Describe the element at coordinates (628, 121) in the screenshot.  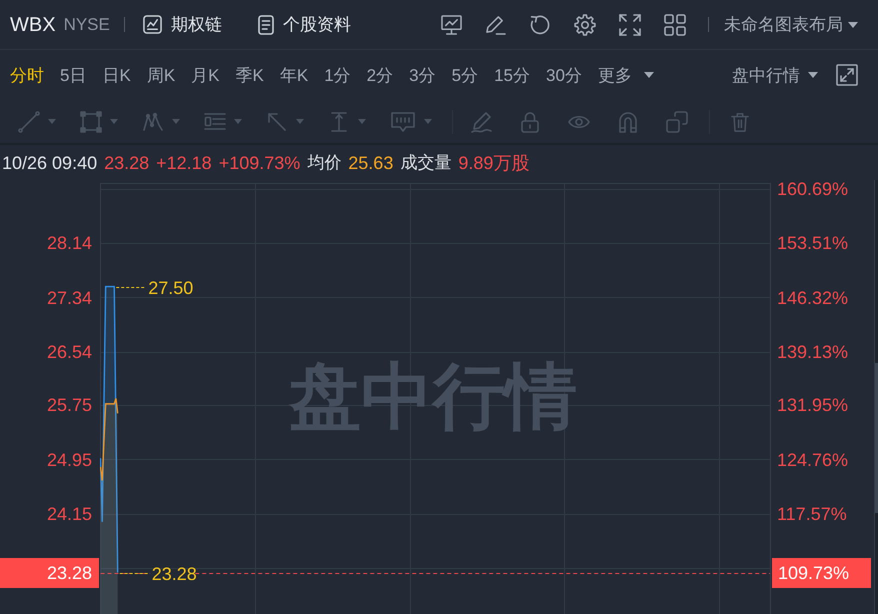
I see `magnet-icon` at that location.